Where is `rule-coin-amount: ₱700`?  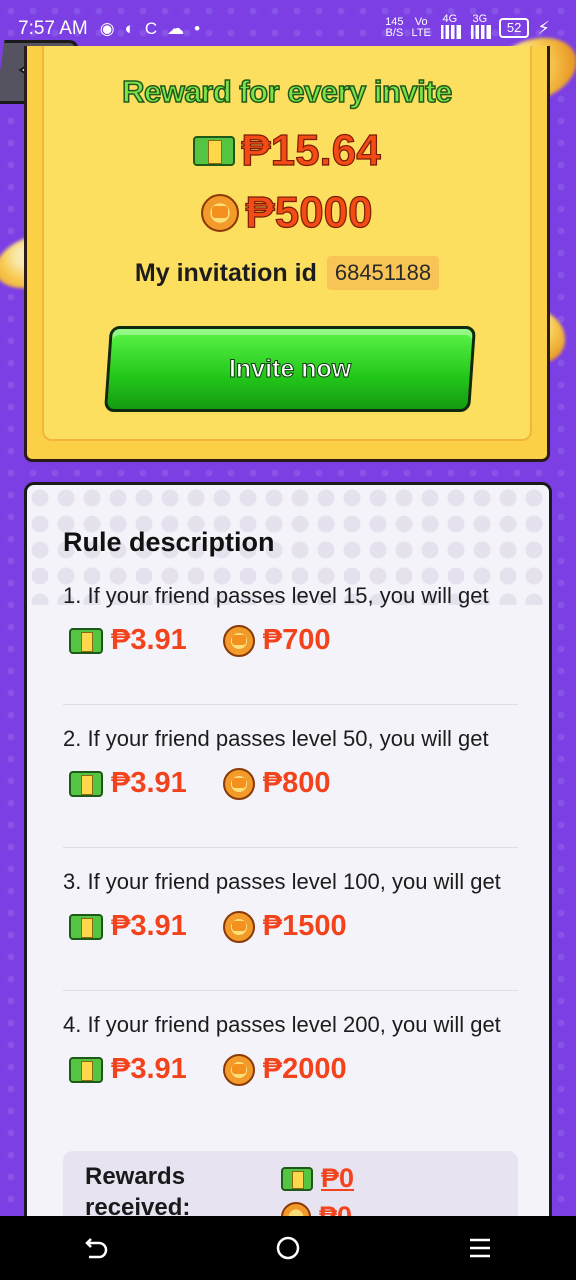 rule-coin-amount: ₱700 is located at coordinates (296, 640).